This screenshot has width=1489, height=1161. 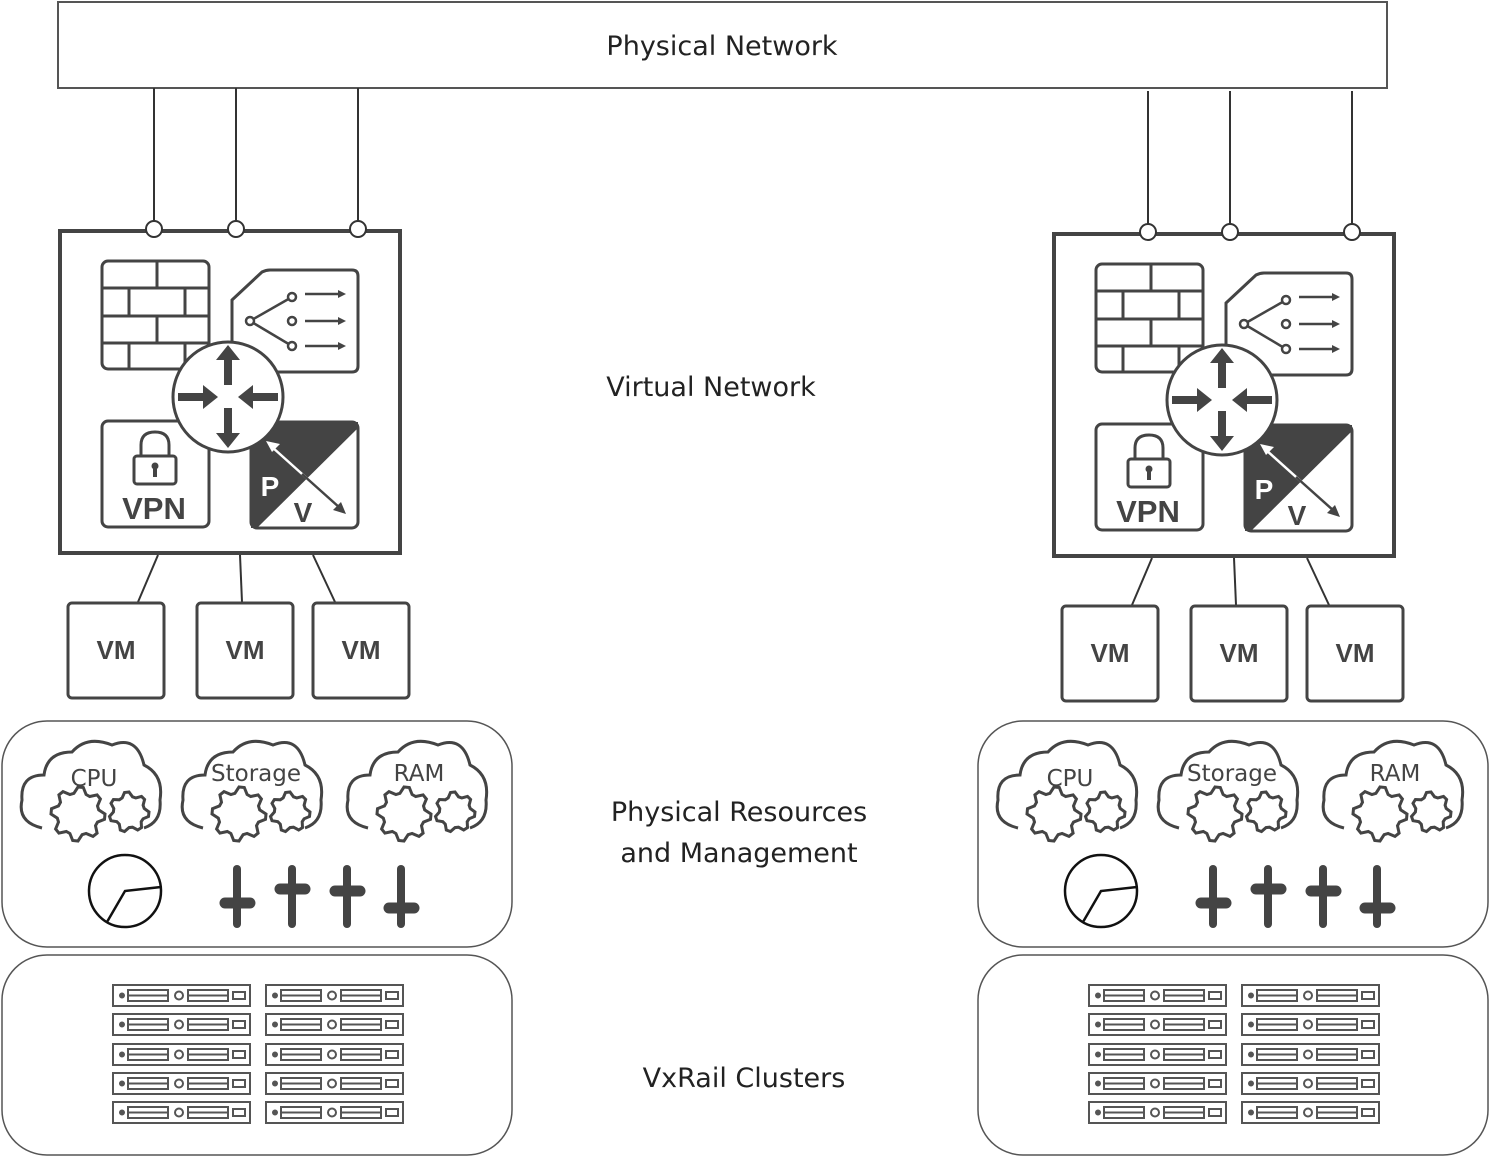 I want to click on vxrail-clusters-label: VxRail Clusters, so click(x=744, y=1078).